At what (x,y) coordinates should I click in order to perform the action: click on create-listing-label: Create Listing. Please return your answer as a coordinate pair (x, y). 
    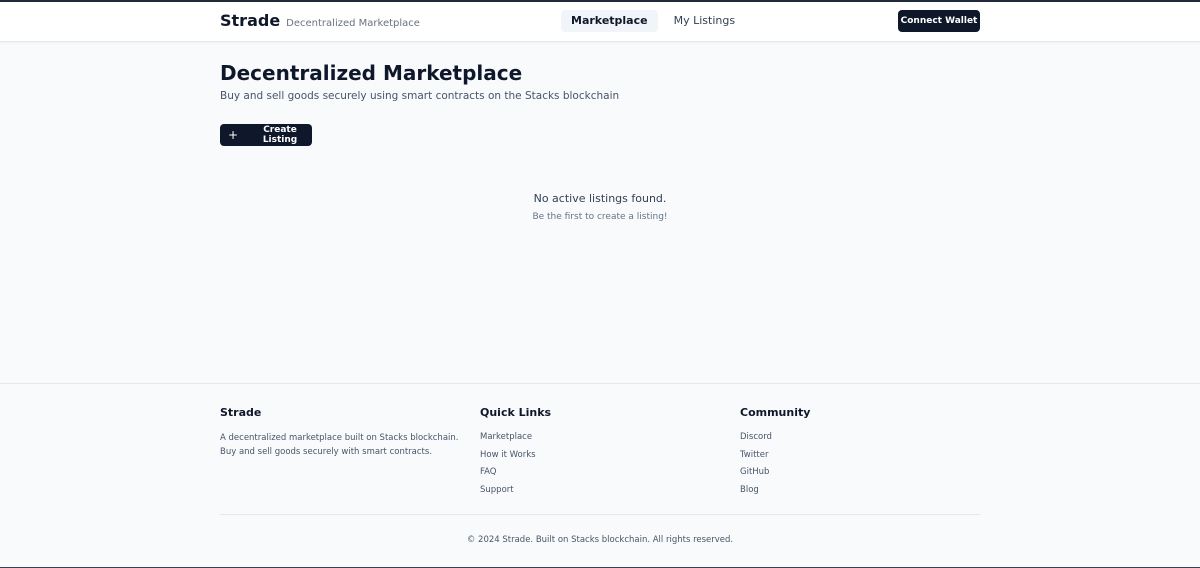
    Looking at the image, I should click on (280, 135).